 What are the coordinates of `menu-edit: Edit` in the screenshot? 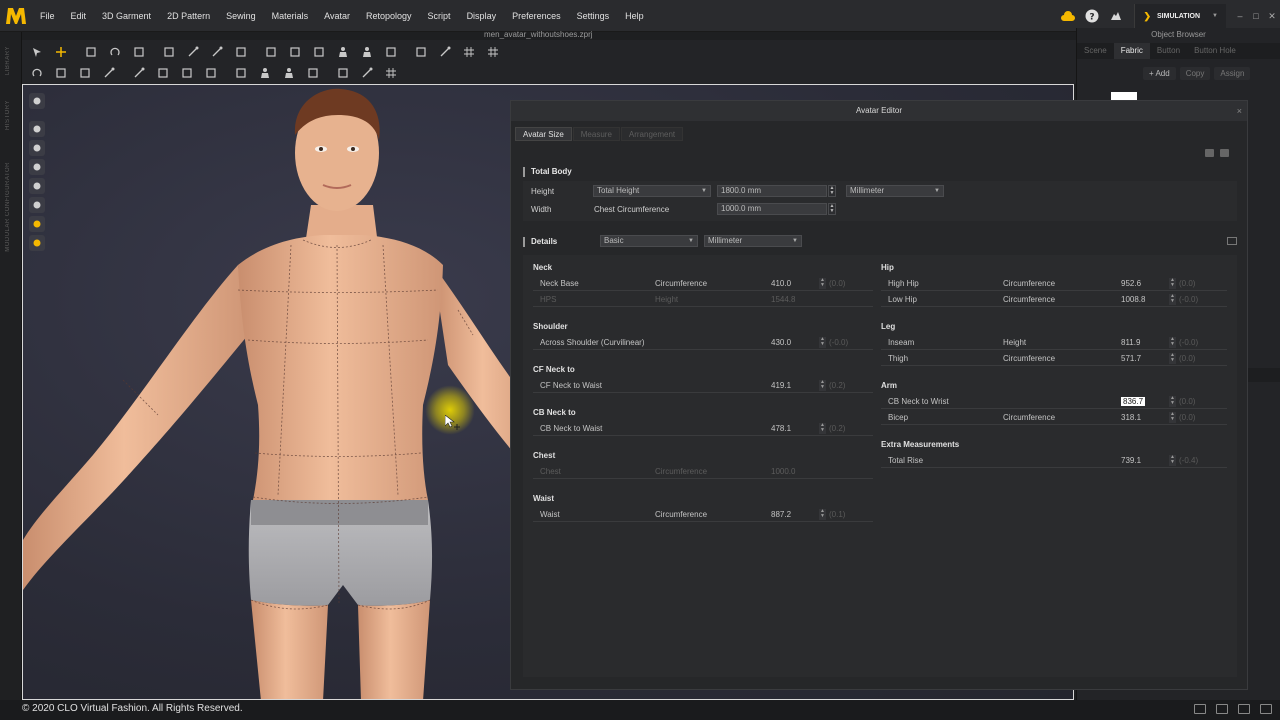 It's located at (79, 16).